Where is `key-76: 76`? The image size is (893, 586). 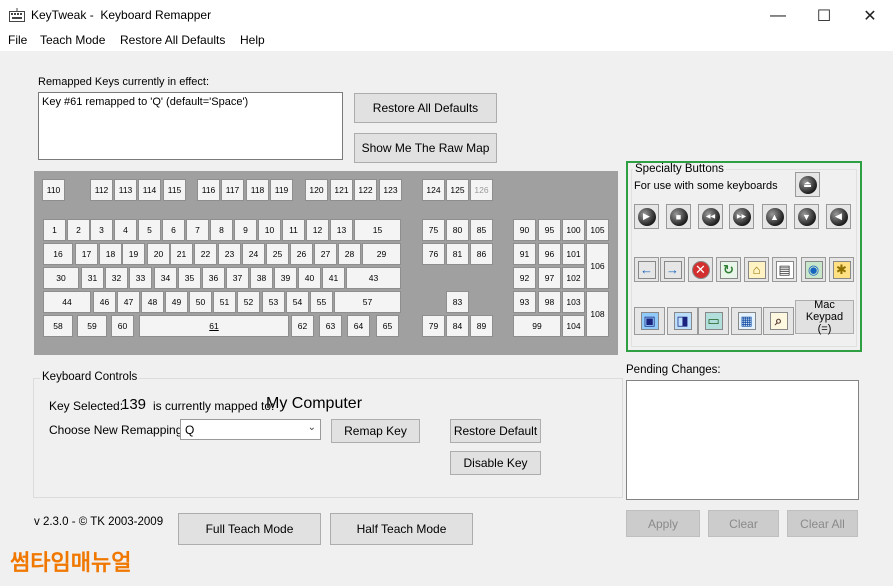 key-76: 76 is located at coordinates (433, 254).